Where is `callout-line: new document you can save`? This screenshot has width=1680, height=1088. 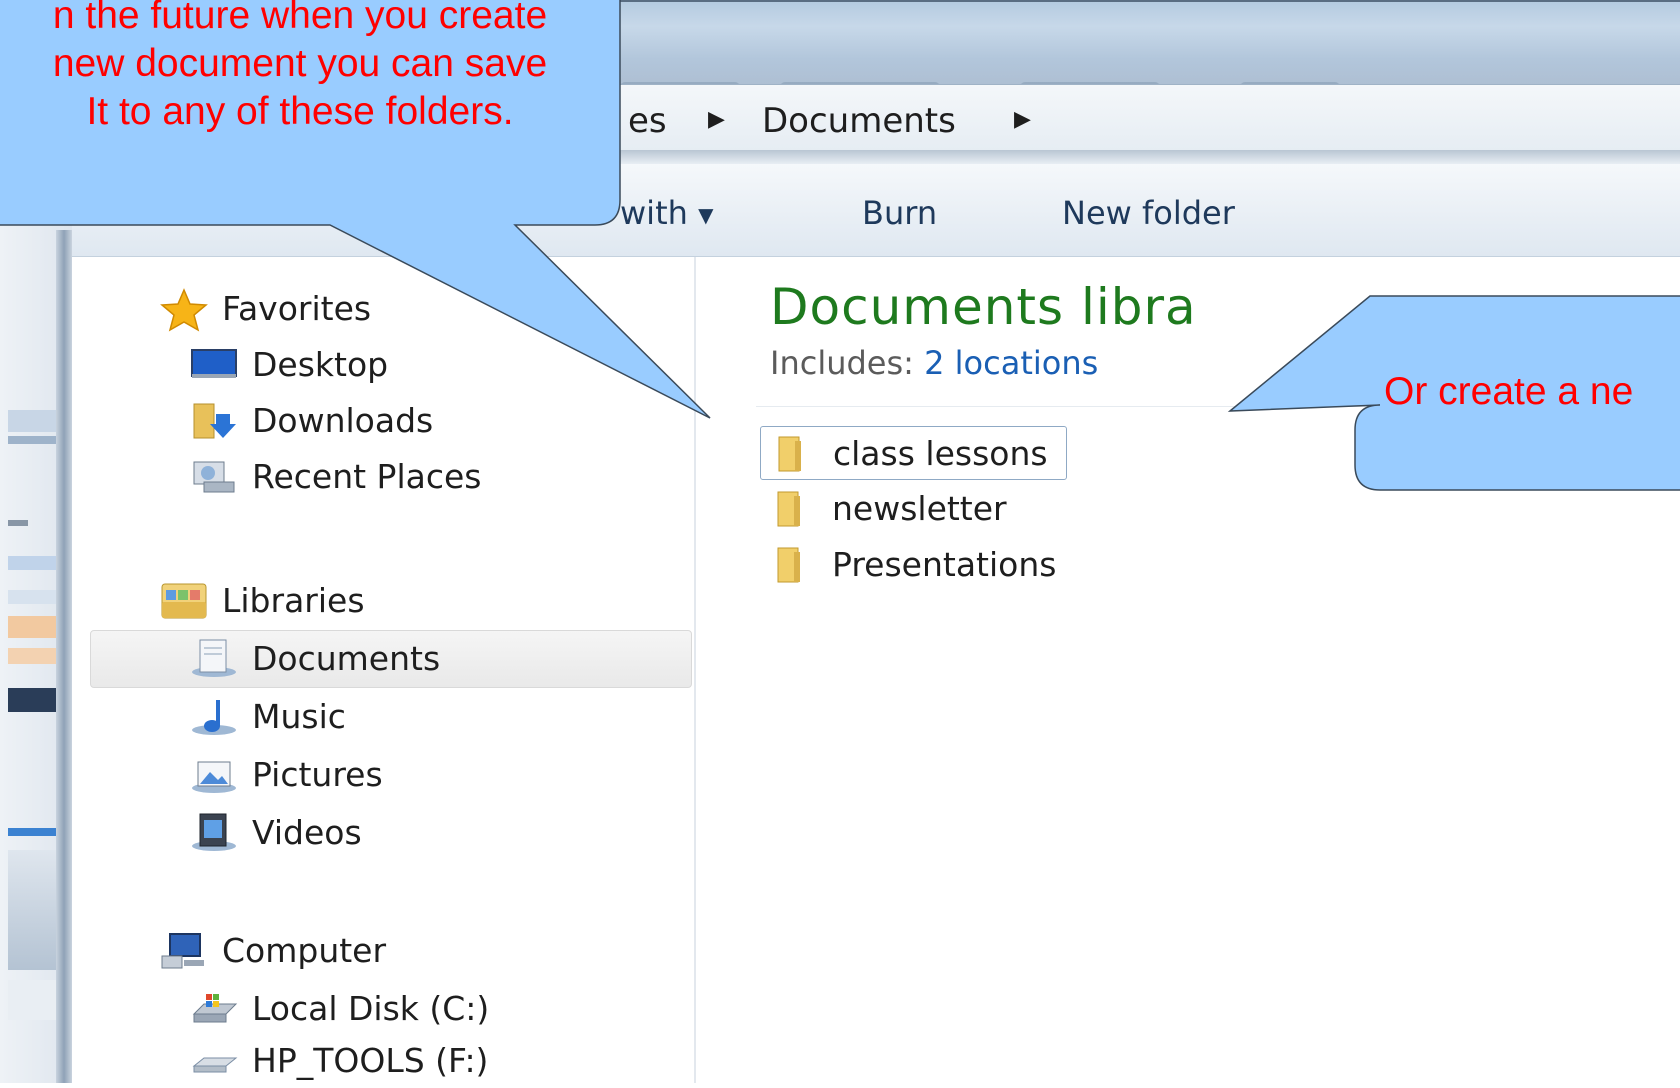 callout-line: new document you can save is located at coordinates (300, 63).